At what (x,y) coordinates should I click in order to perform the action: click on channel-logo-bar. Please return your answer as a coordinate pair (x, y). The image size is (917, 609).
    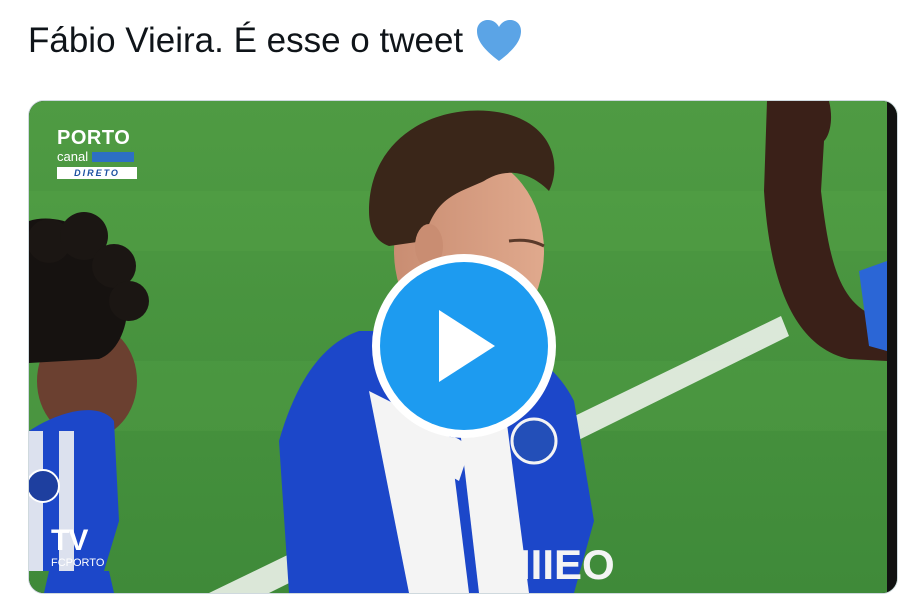
    Looking at the image, I should click on (113, 157).